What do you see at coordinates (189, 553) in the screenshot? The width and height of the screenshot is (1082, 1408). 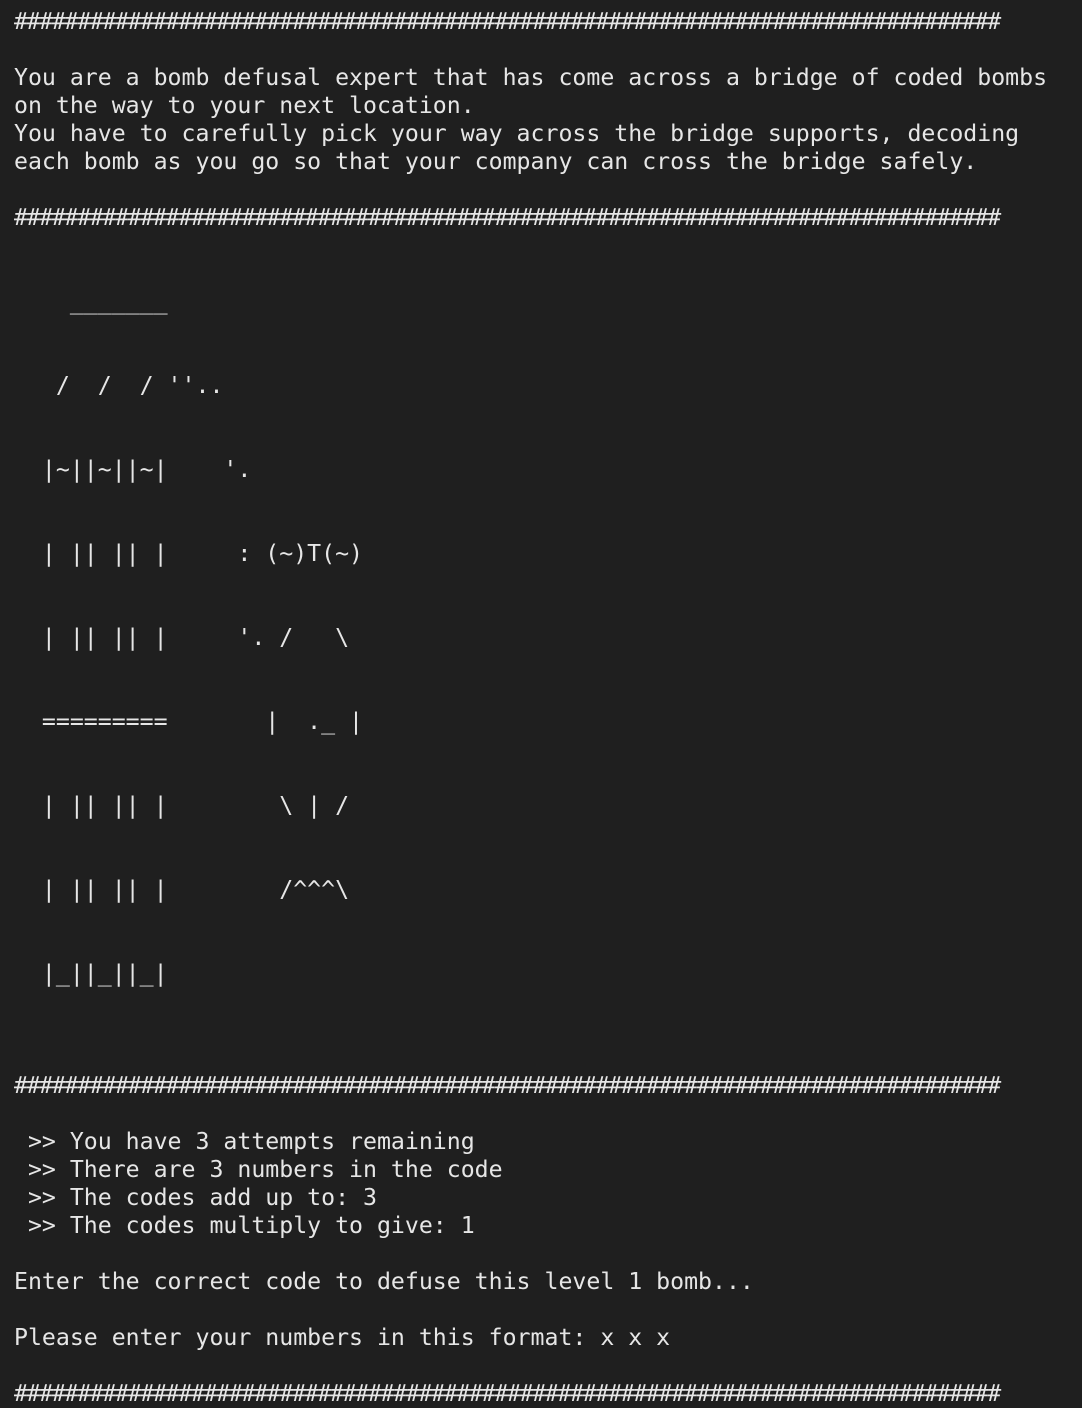 I see `ascii-art-line: | || || | : (~)T(~)` at bounding box center [189, 553].